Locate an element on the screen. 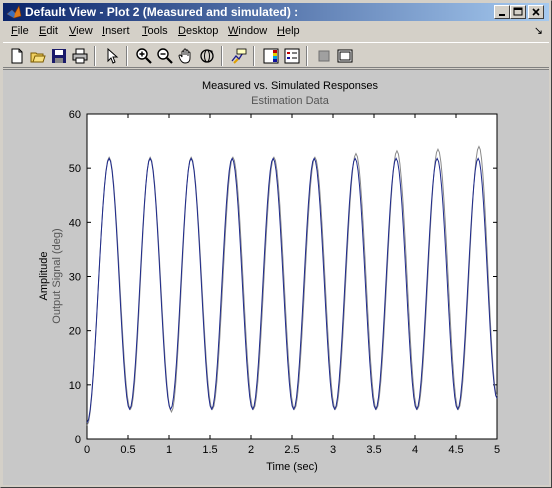 The width and height of the screenshot is (552, 488). x-tick-label: 5 is located at coordinates (497, 450).